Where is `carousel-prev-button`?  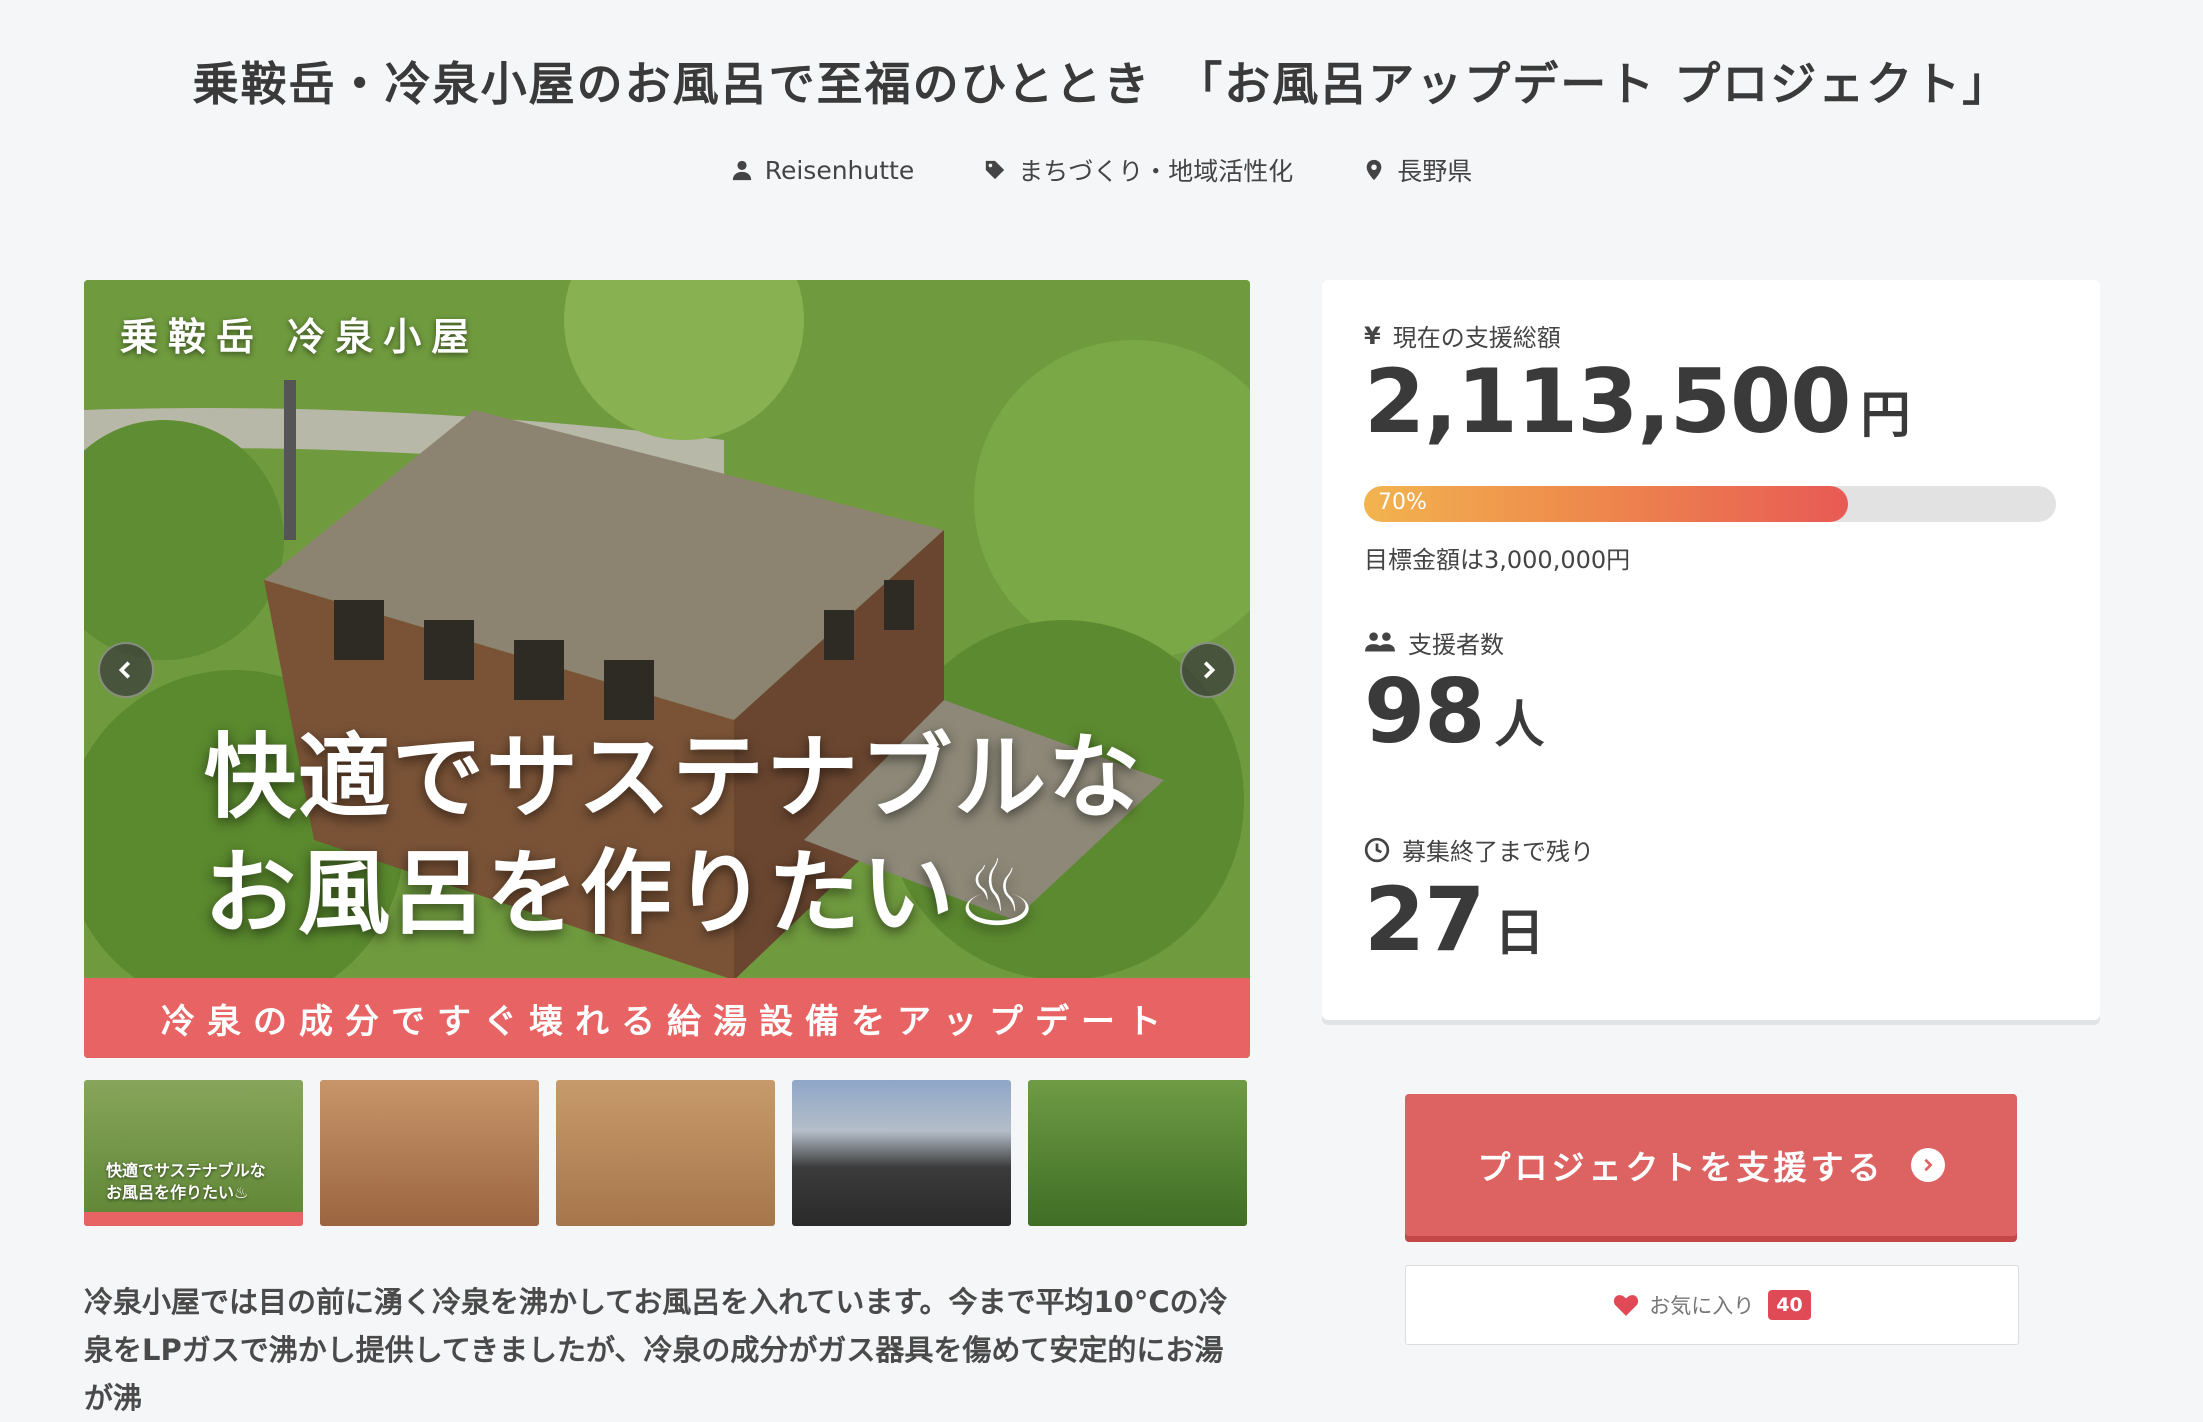
carousel-prev-button is located at coordinates (126, 670).